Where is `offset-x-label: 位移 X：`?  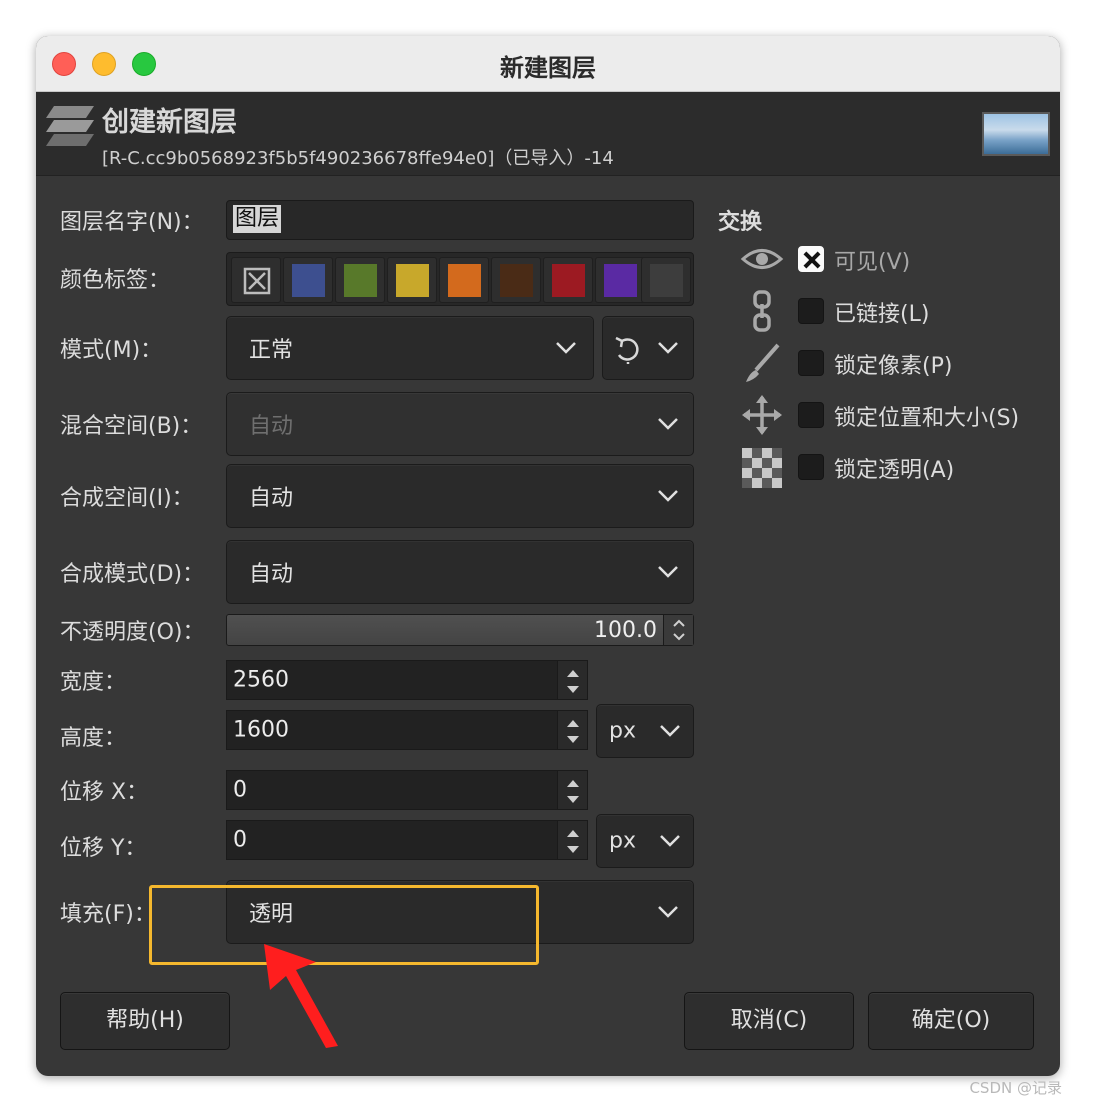
offset-x-label: 位移 X： is located at coordinates (104, 792).